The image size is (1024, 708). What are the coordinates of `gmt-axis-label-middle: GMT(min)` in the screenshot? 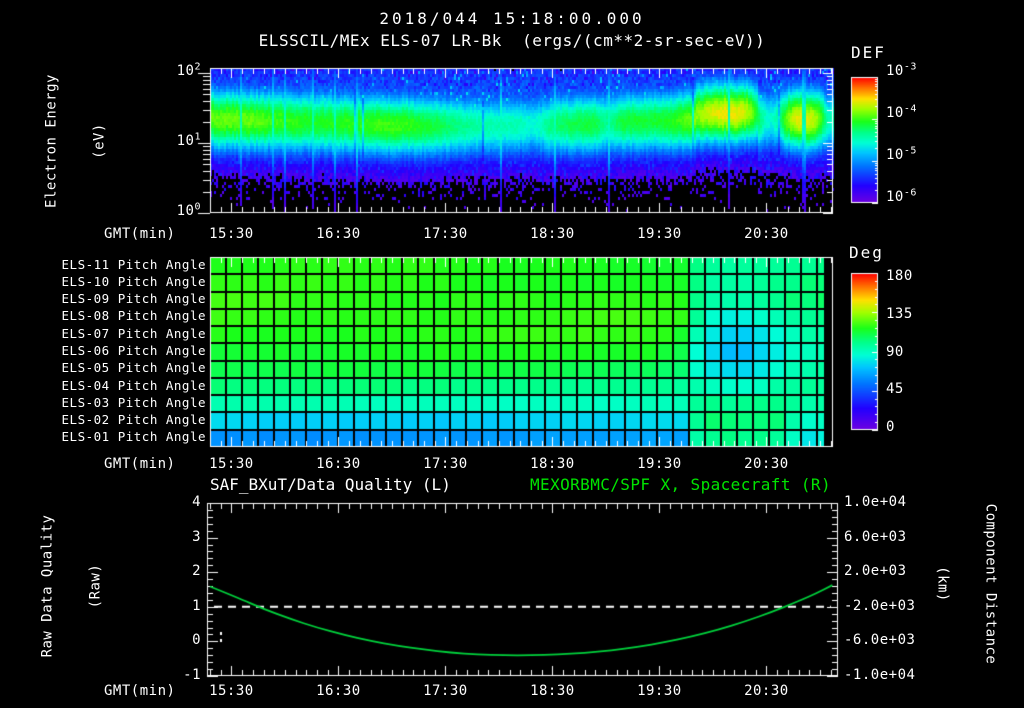 It's located at (140, 464).